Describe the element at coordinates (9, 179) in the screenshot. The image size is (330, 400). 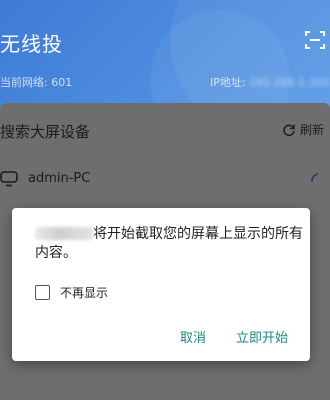
I see `monitor-icon` at that location.